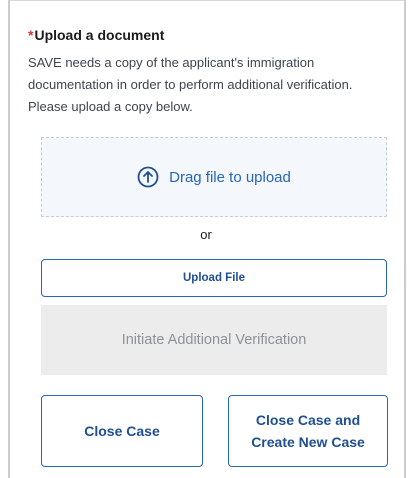 This screenshot has height=478, width=412. Describe the element at coordinates (148, 177) in the screenshot. I see `upload-arrow-icon` at that location.